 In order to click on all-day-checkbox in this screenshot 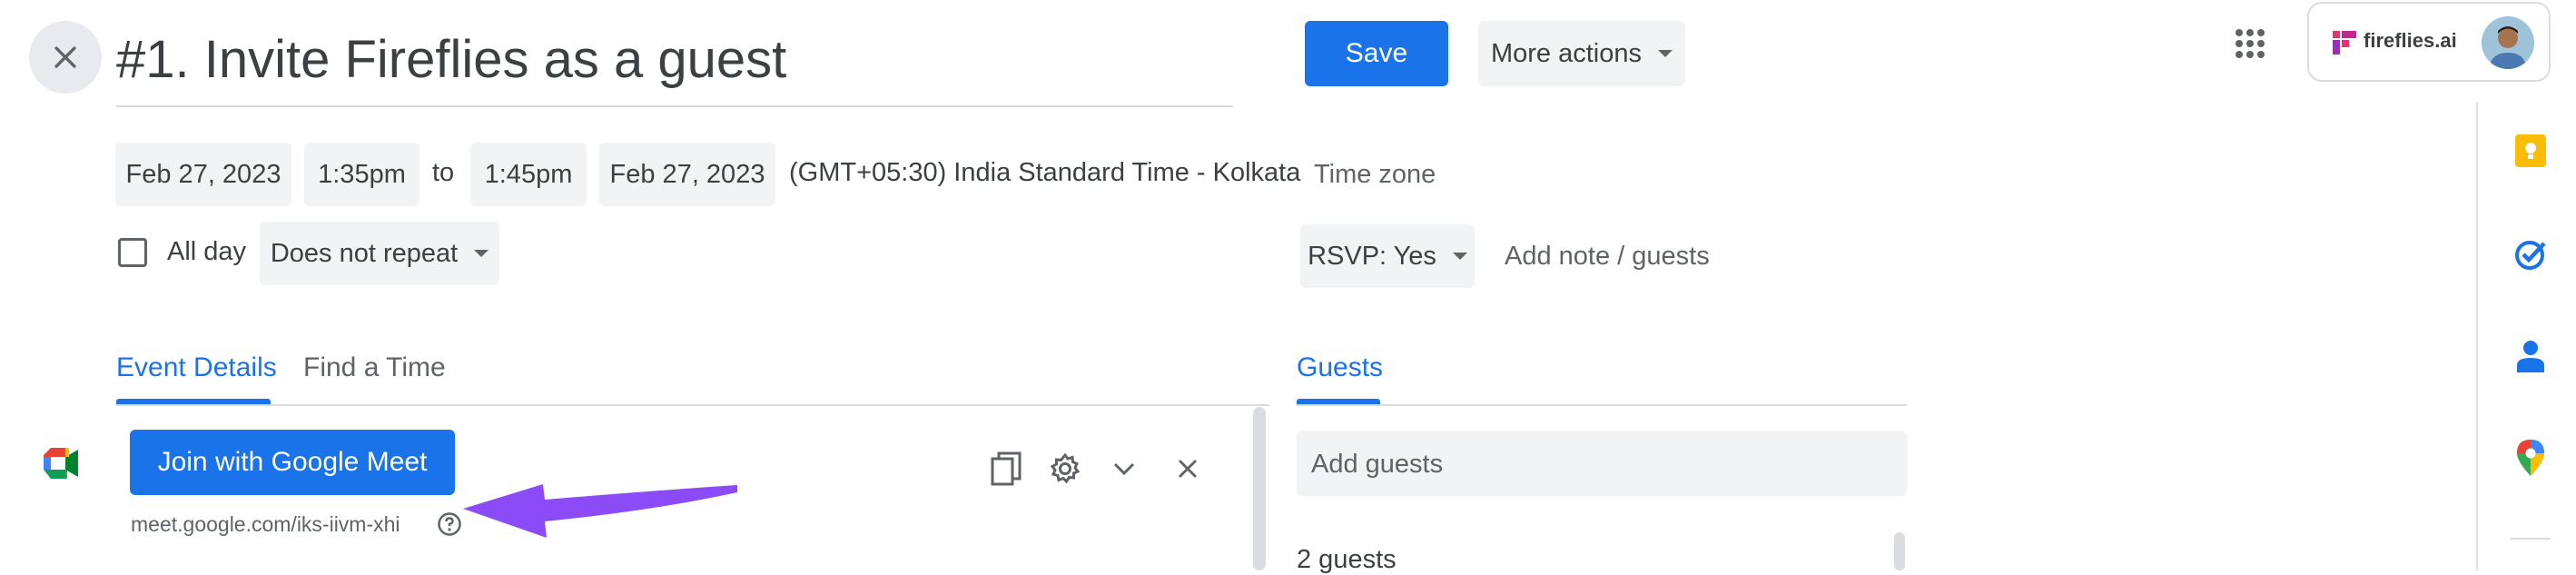, I will do `click(132, 252)`.